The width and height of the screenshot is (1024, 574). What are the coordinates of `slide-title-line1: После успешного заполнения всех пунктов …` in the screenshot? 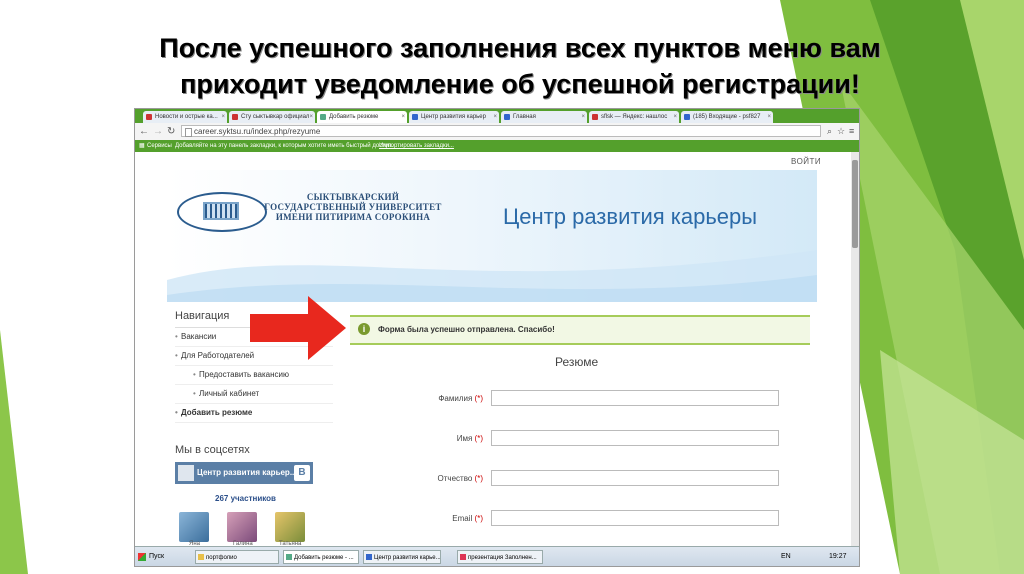 It's located at (520, 48).